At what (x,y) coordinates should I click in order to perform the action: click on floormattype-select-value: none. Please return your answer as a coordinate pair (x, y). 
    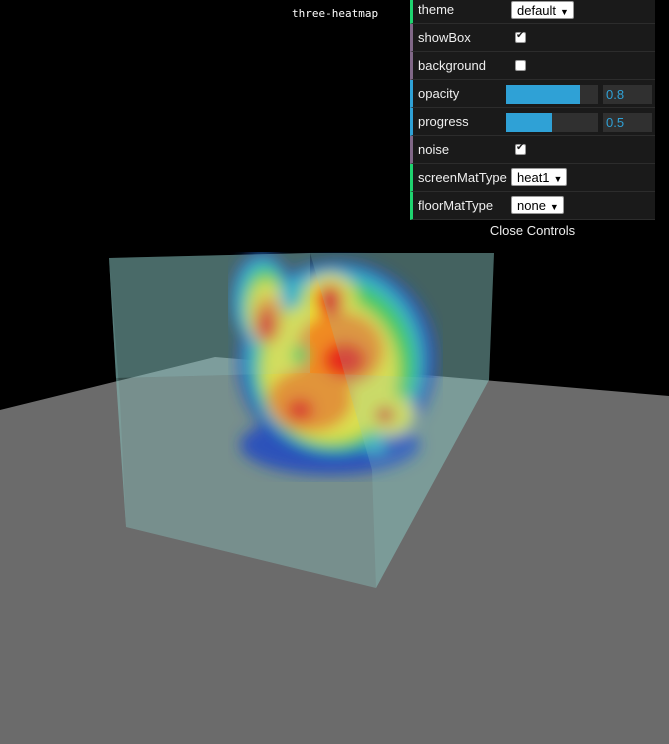
    Looking at the image, I should click on (531, 205).